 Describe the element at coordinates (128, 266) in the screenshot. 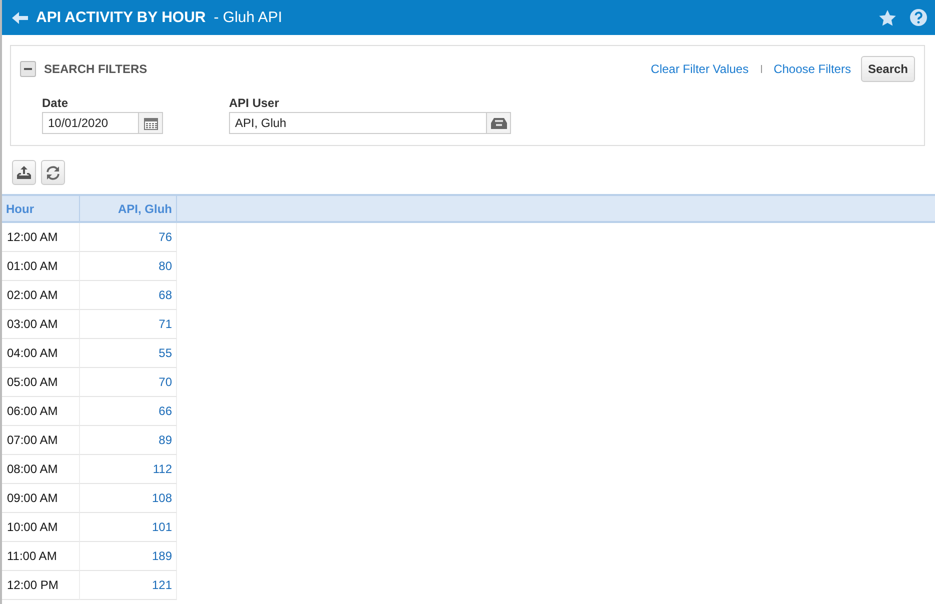

I see `table-cell: 80` at that location.